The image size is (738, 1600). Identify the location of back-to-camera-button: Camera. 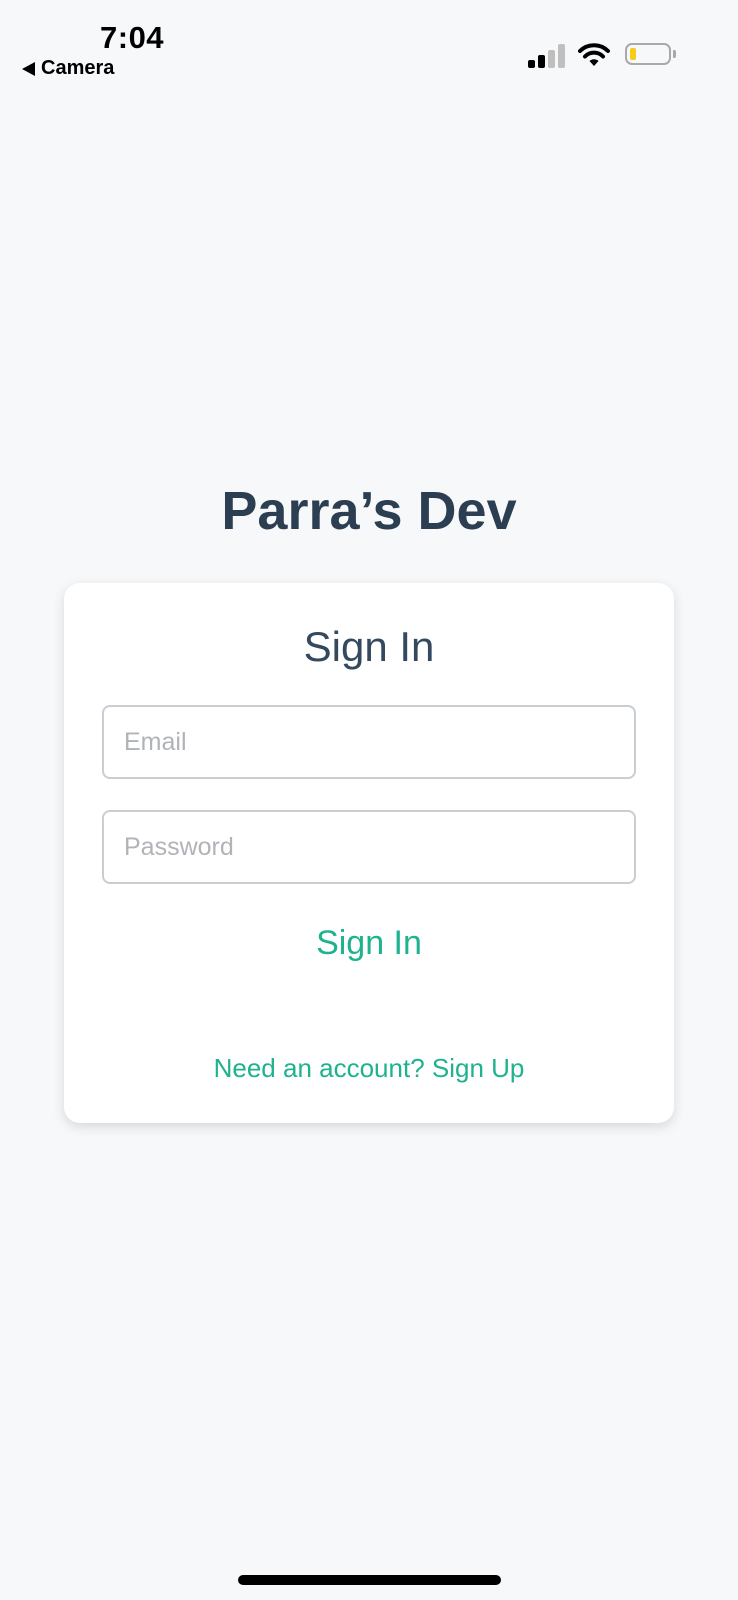
(68, 68).